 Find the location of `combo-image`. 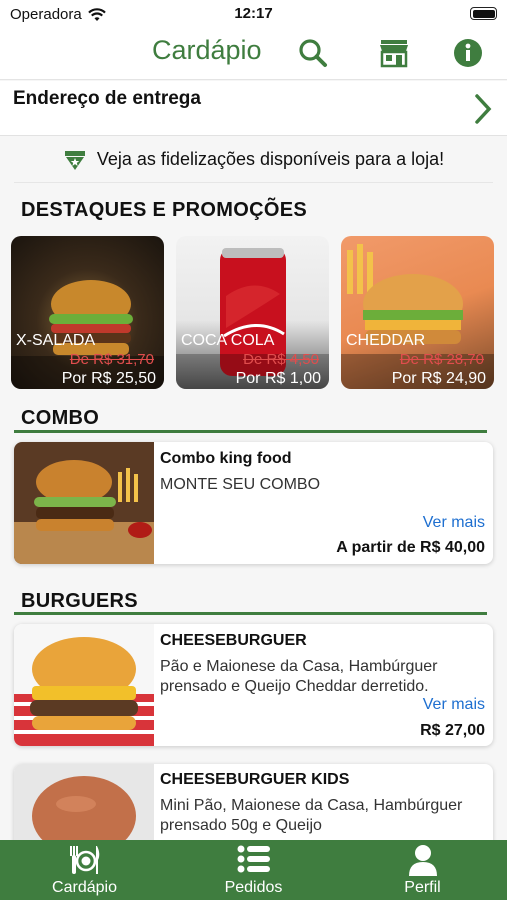

combo-image is located at coordinates (84, 503).